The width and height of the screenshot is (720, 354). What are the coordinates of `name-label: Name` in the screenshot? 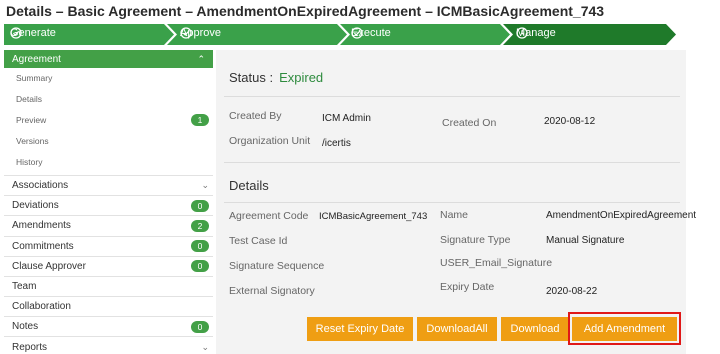 It's located at (454, 215).